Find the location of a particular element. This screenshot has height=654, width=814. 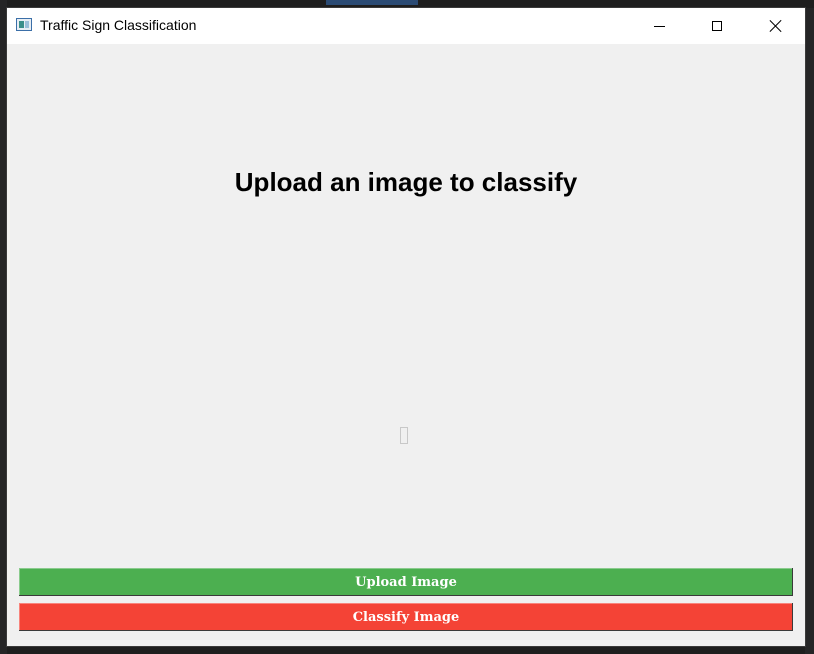

maximize-icon is located at coordinates (717, 26).